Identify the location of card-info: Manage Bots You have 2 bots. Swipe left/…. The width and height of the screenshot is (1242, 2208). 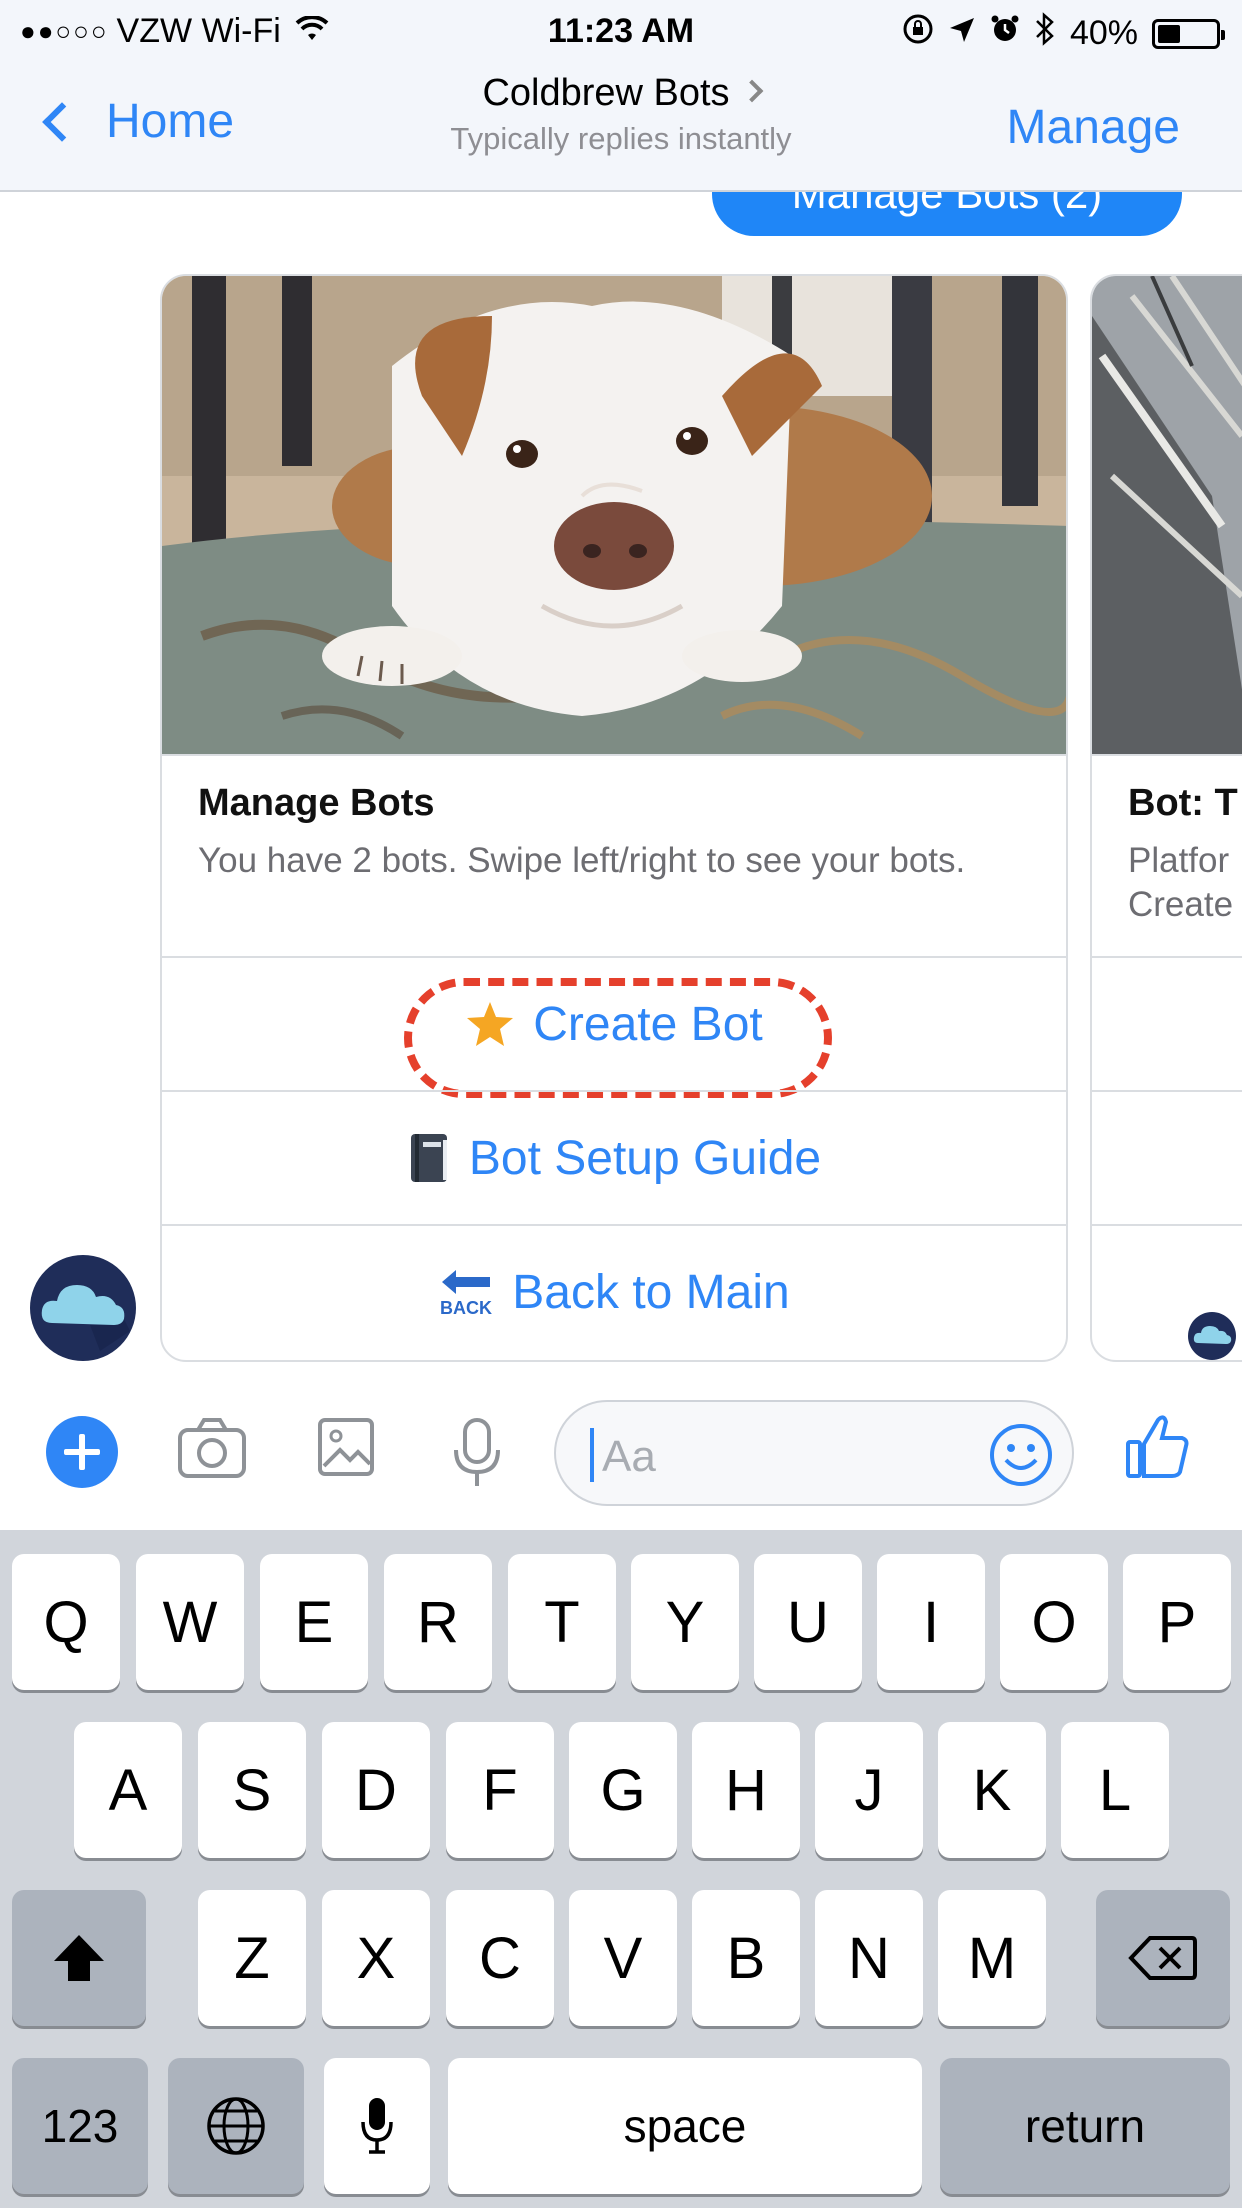
(614, 855).